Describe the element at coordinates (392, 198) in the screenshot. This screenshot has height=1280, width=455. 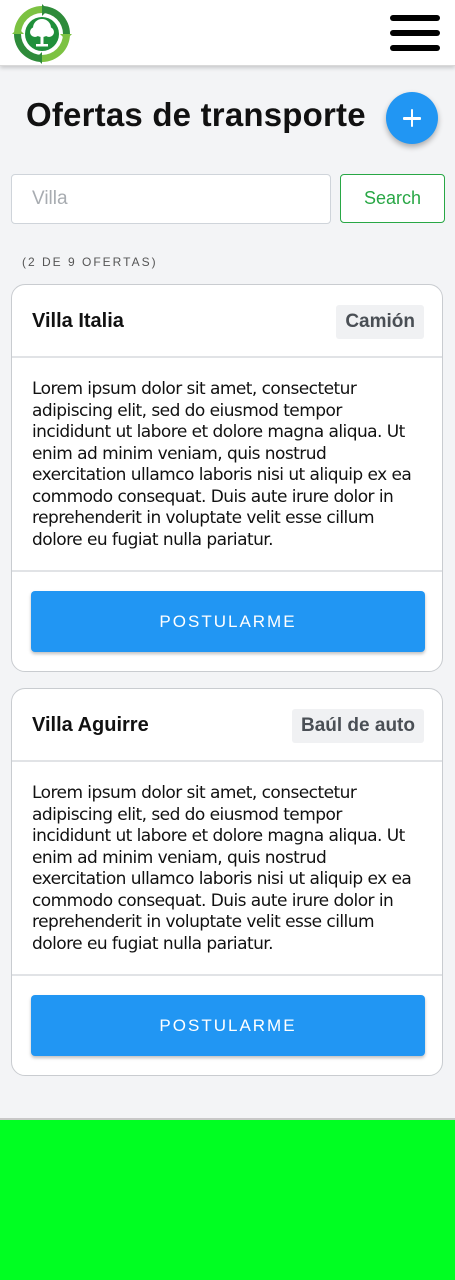
I see `search-button: Search` at that location.